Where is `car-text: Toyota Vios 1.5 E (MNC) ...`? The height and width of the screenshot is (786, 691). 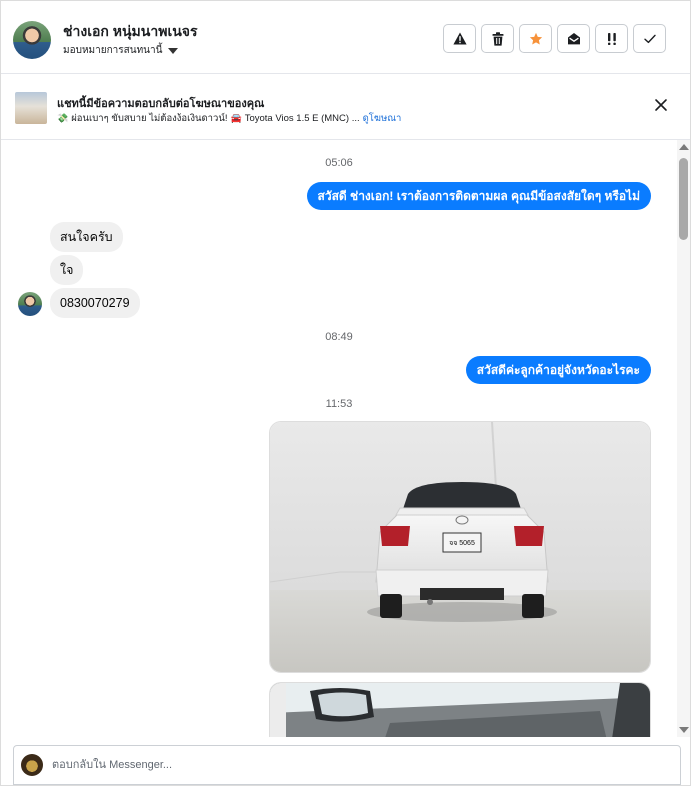 car-text: Toyota Vios 1.5 E (MNC) ... is located at coordinates (302, 118).